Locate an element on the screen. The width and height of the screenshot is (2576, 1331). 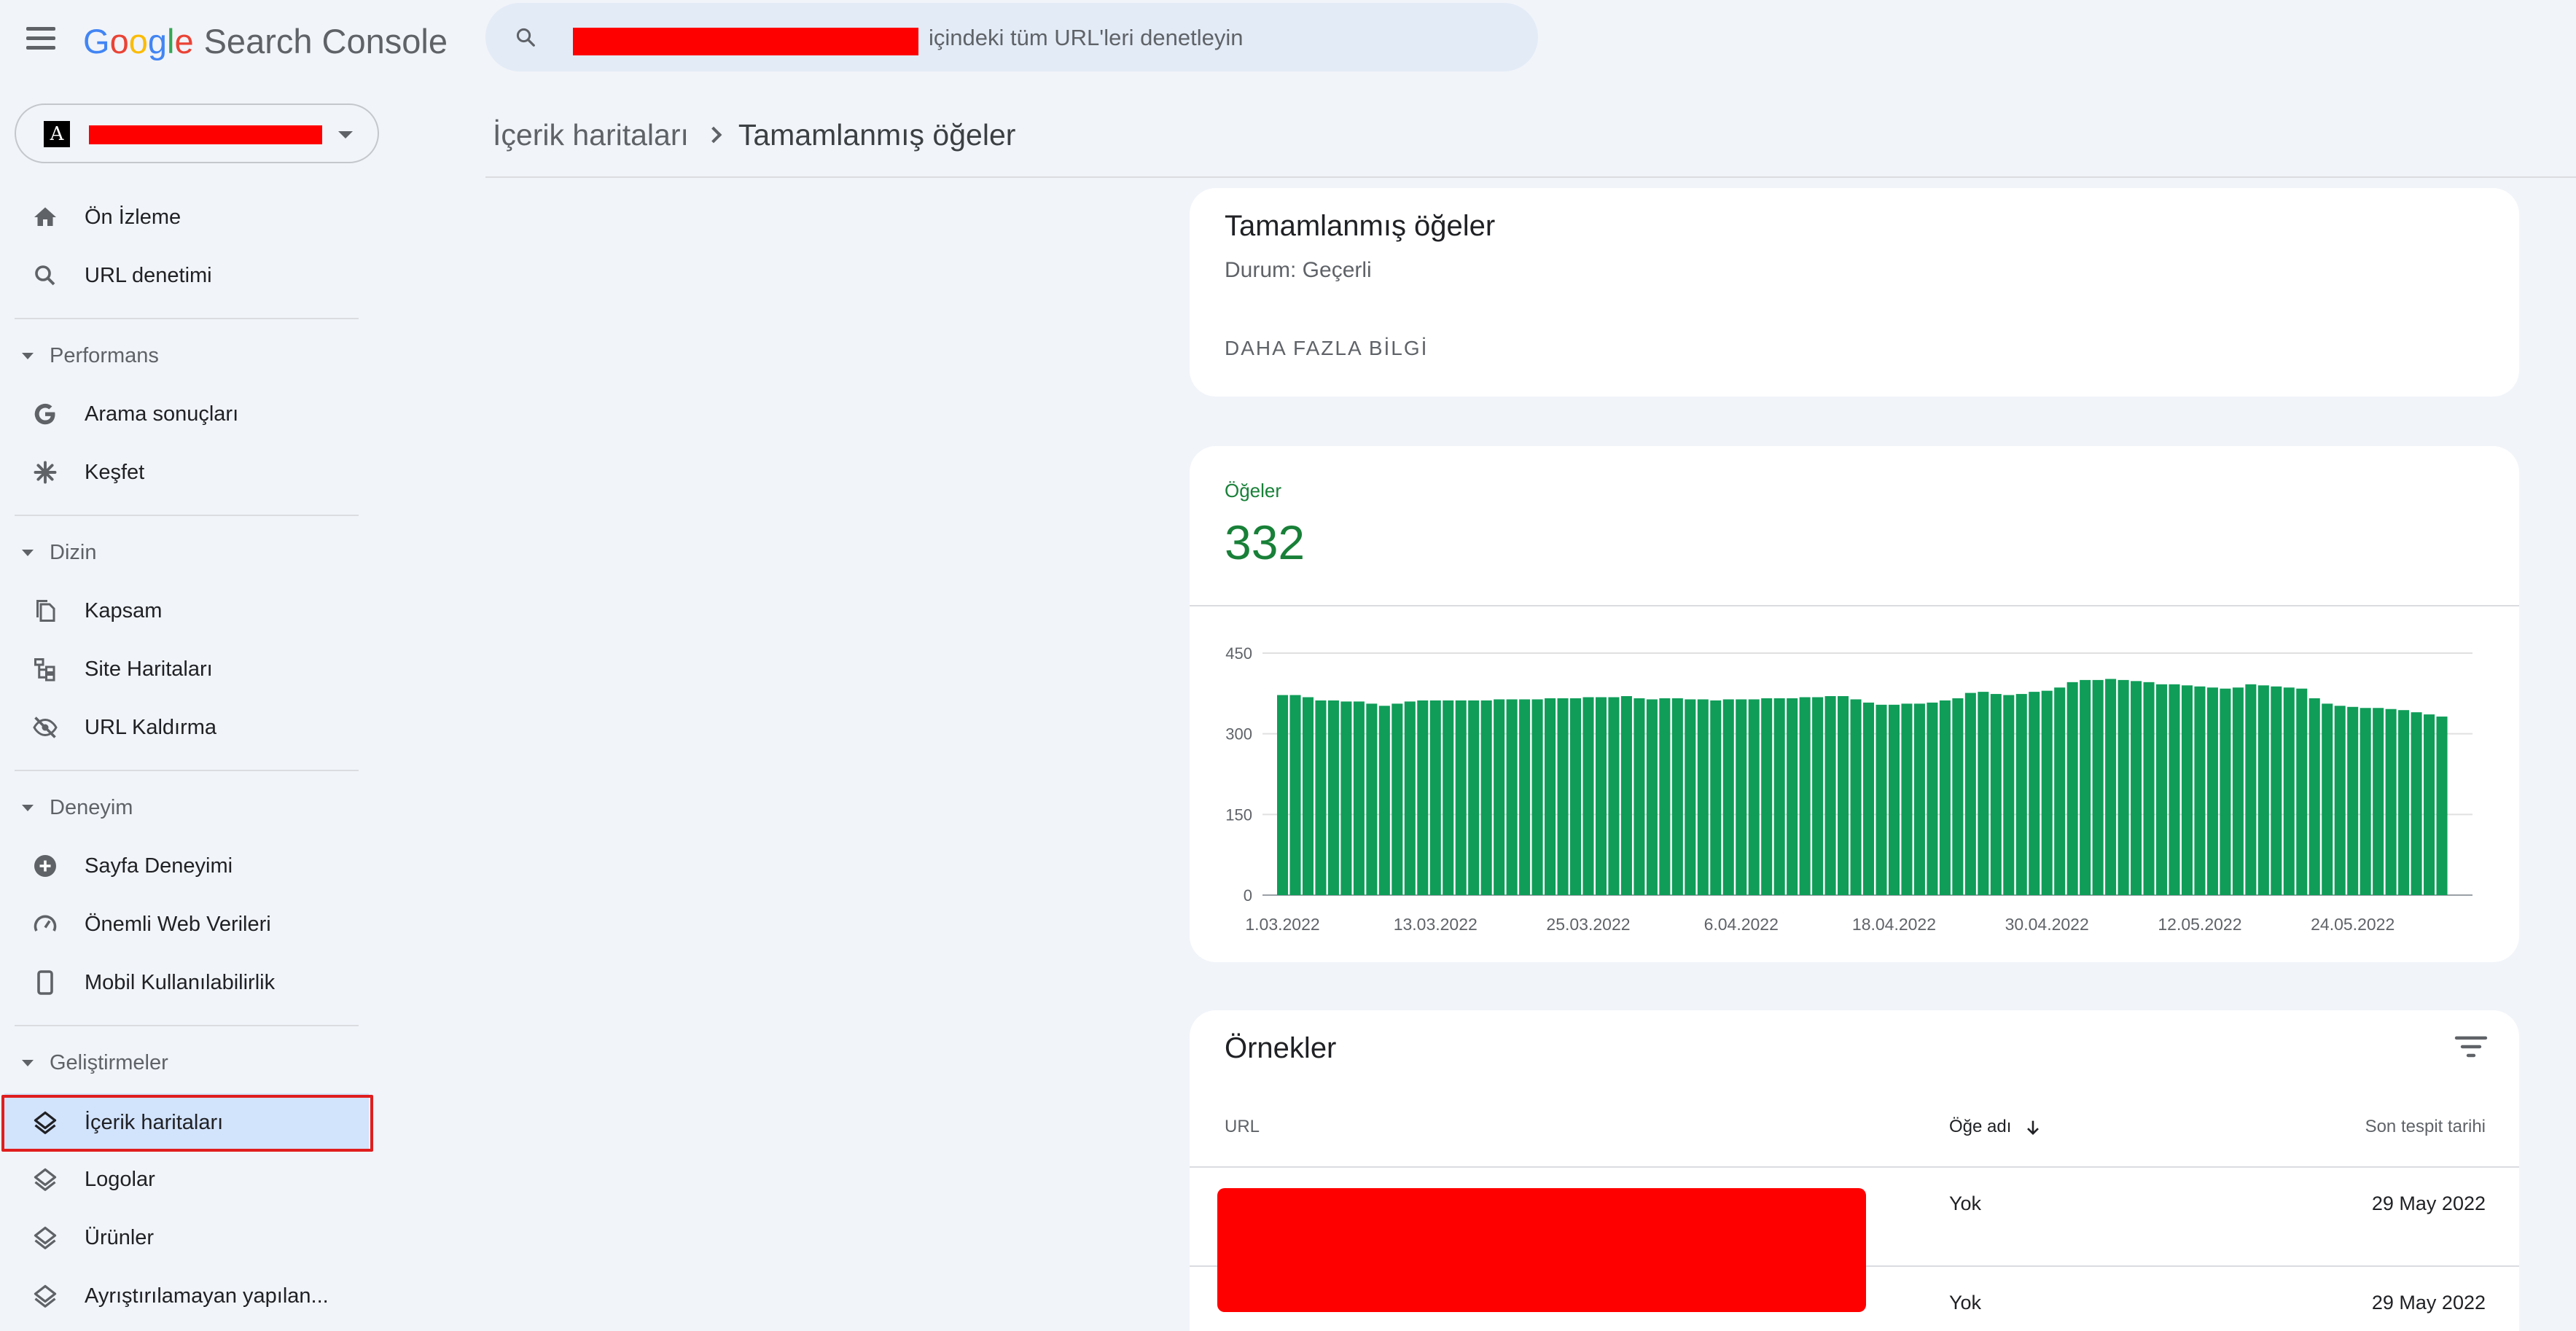
section-experience: Deneyim is located at coordinates (182, 808).